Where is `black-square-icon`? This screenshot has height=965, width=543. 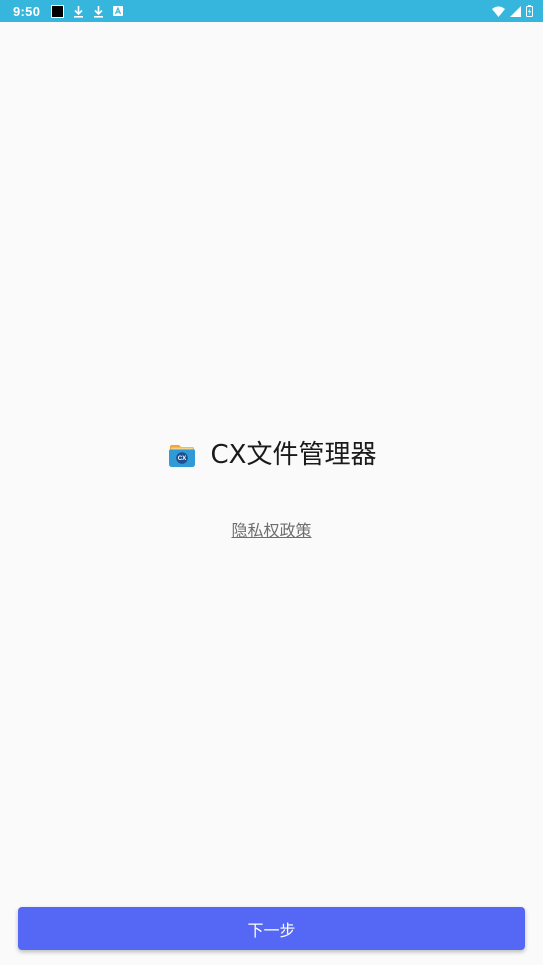 black-square-icon is located at coordinates (58, 11).